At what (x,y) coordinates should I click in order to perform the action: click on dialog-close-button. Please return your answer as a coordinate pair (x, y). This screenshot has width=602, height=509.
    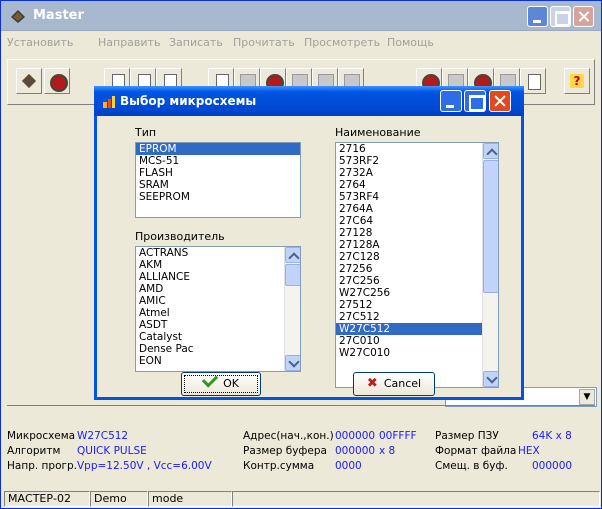
    Looking at the image, I should click on (500, 101).